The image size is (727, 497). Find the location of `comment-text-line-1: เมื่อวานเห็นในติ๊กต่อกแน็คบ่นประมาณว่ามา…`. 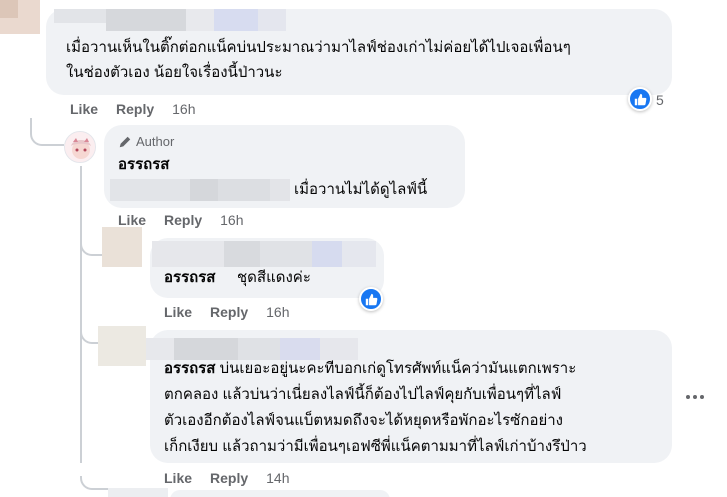

comment-text-line-1: เมื่อวานเห็นในติ๊กต่อกแน็คบ่นประมาณว่ามา… is located at coordinates (318, 47).